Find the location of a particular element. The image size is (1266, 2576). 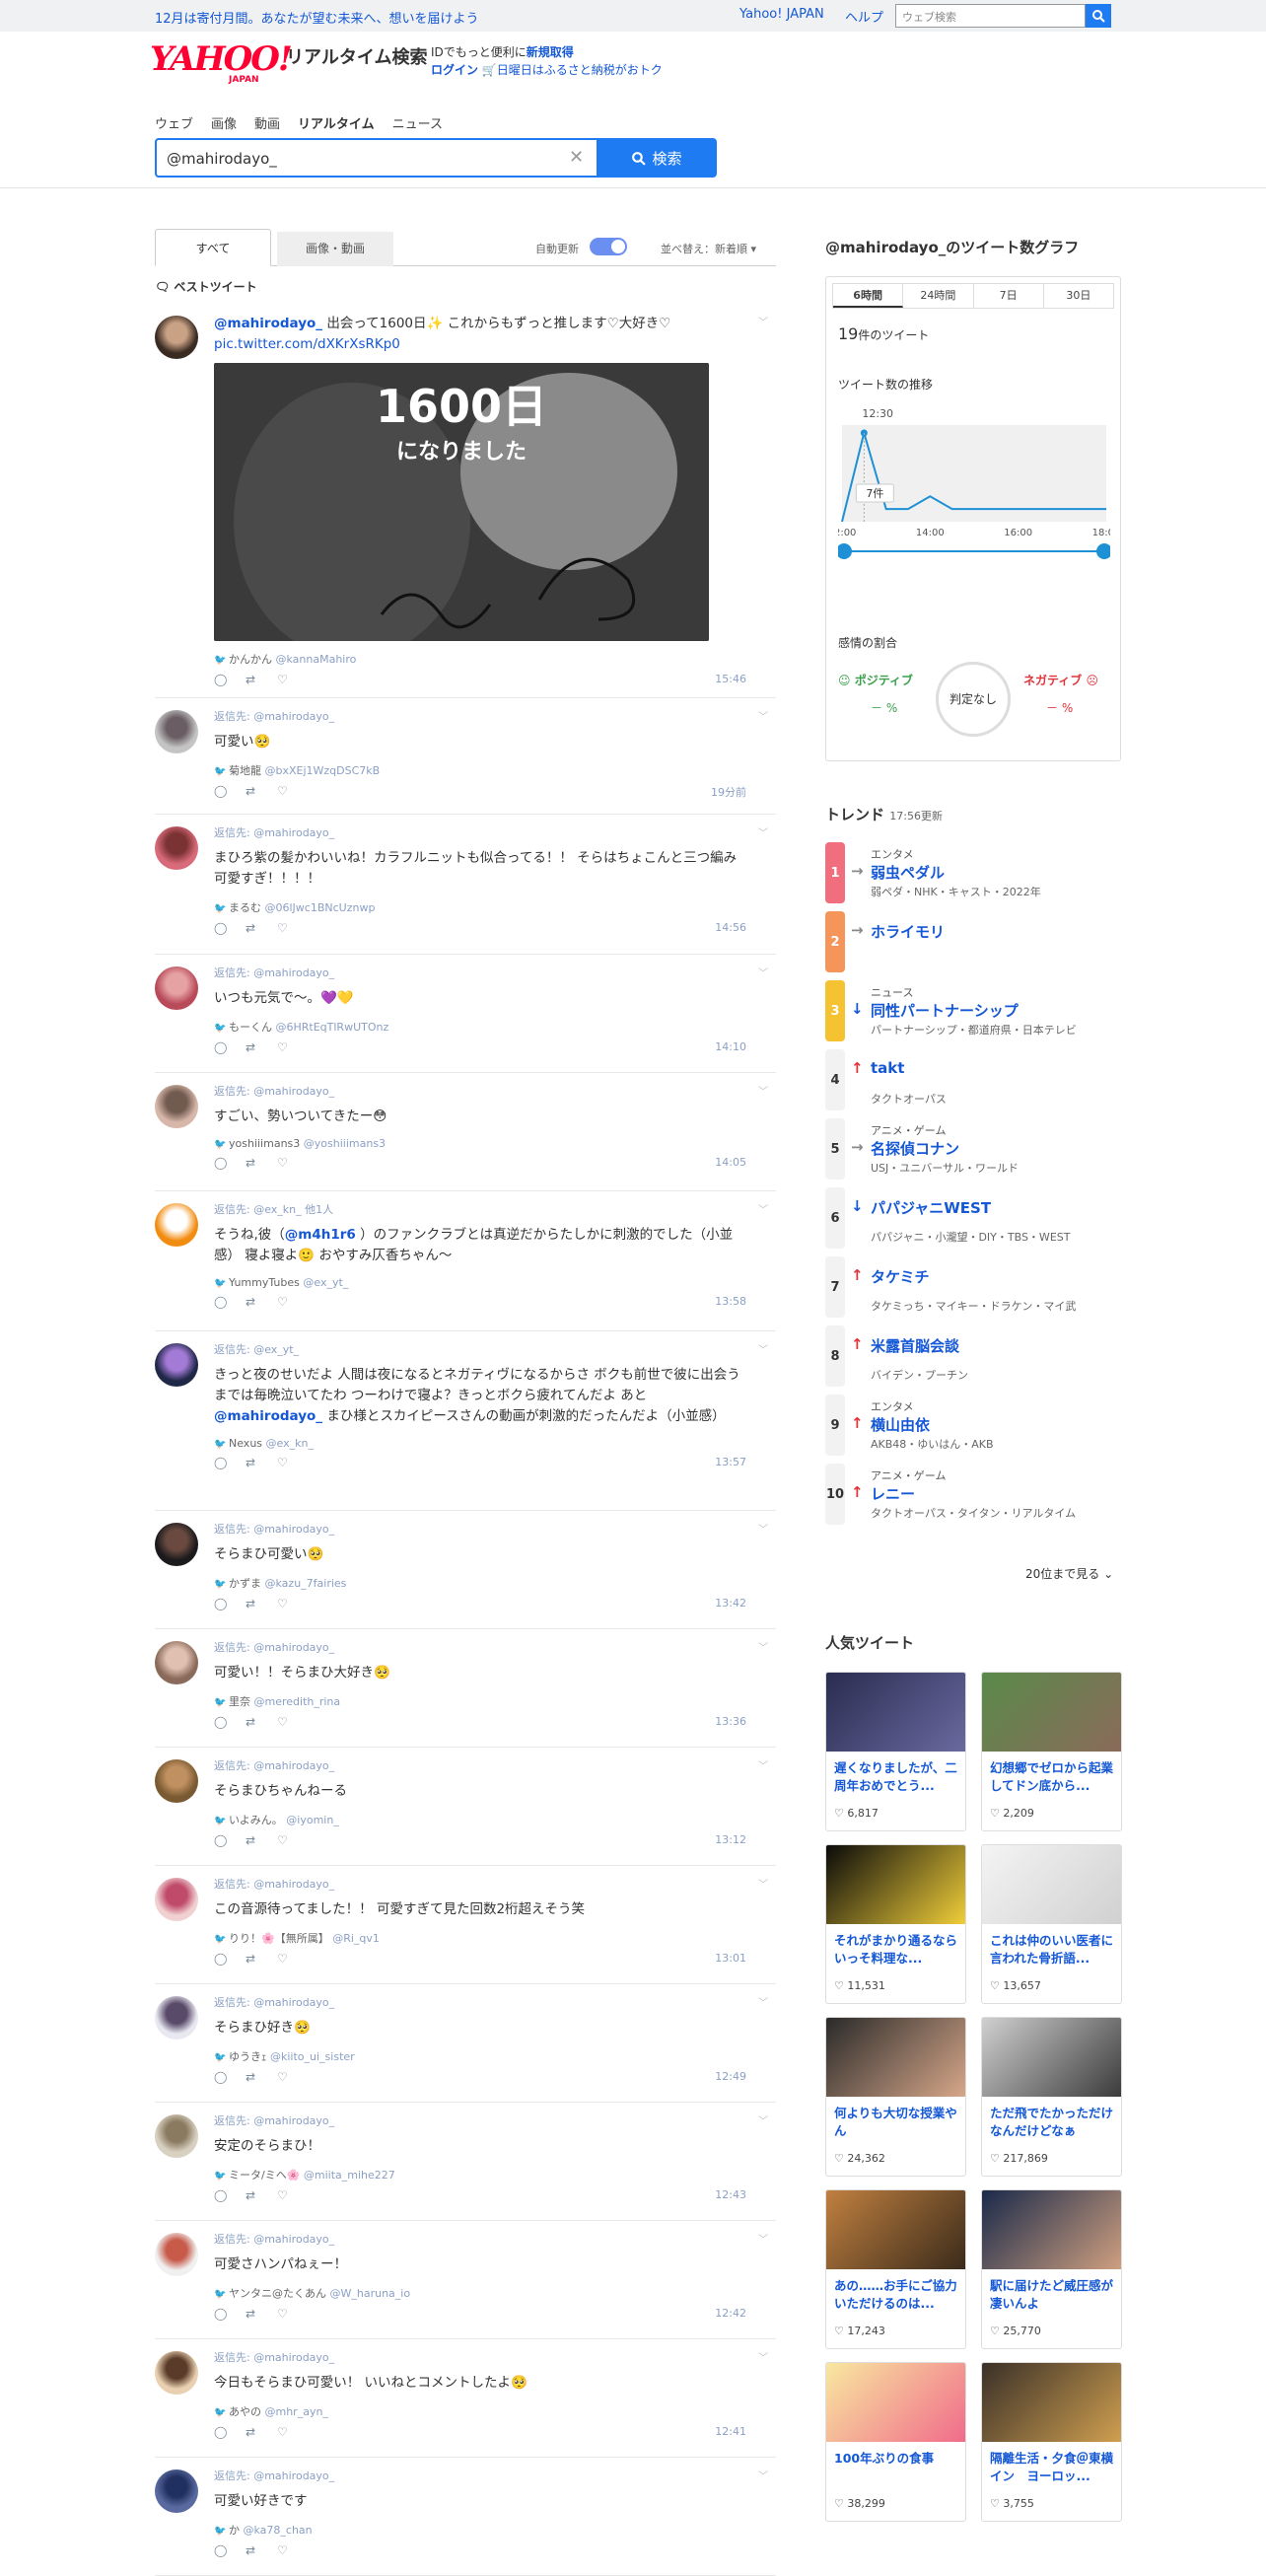

popular-tweet-card: これは仲のいい医者に言われた骨折語... ♡ 13,657 is located at coordinates (1051, 1924).